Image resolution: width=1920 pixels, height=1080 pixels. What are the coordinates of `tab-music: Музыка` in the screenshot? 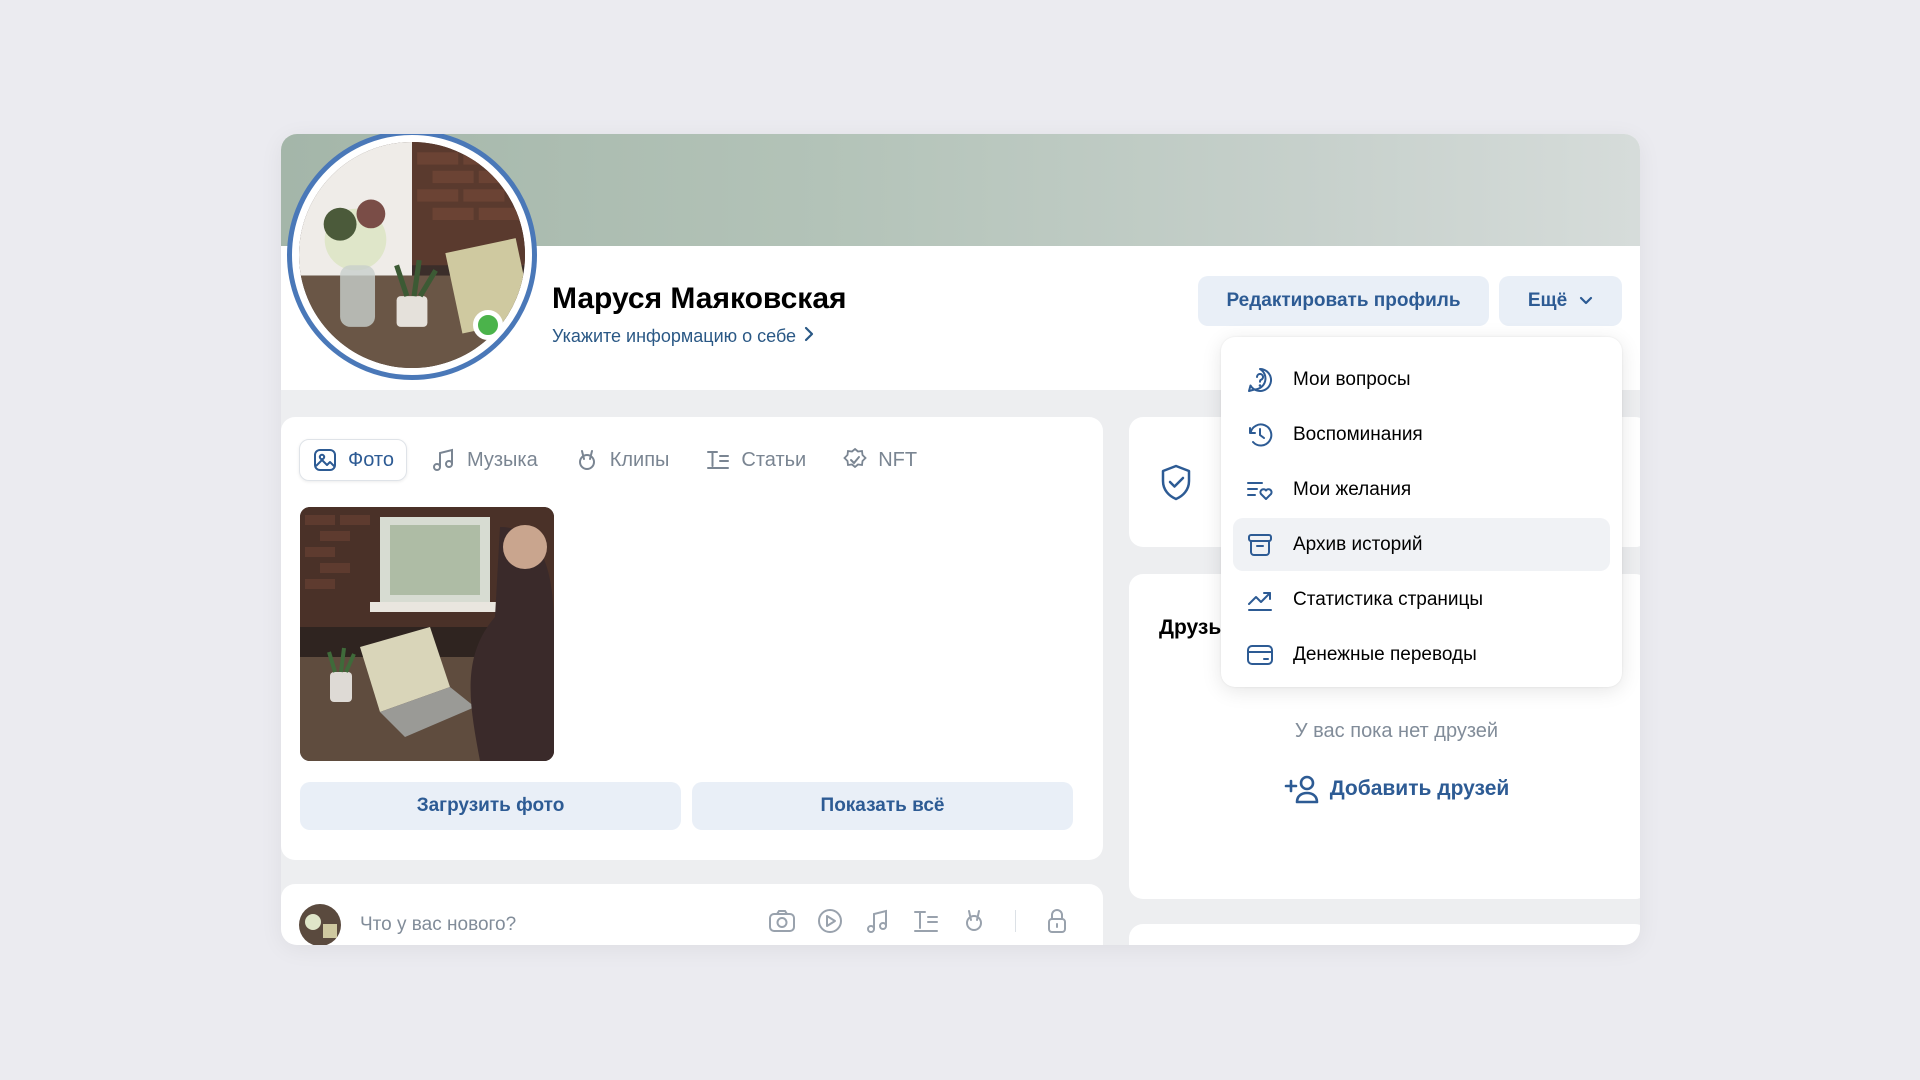 It's located at (484, 460).